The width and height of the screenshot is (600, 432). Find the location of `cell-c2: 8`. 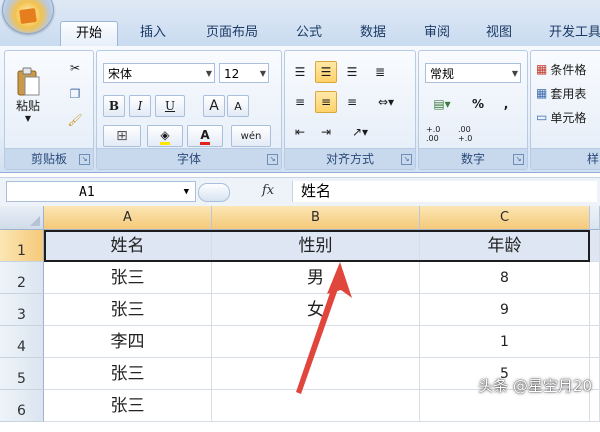

cell-c2: 8 is located at coordinates (505, 278).